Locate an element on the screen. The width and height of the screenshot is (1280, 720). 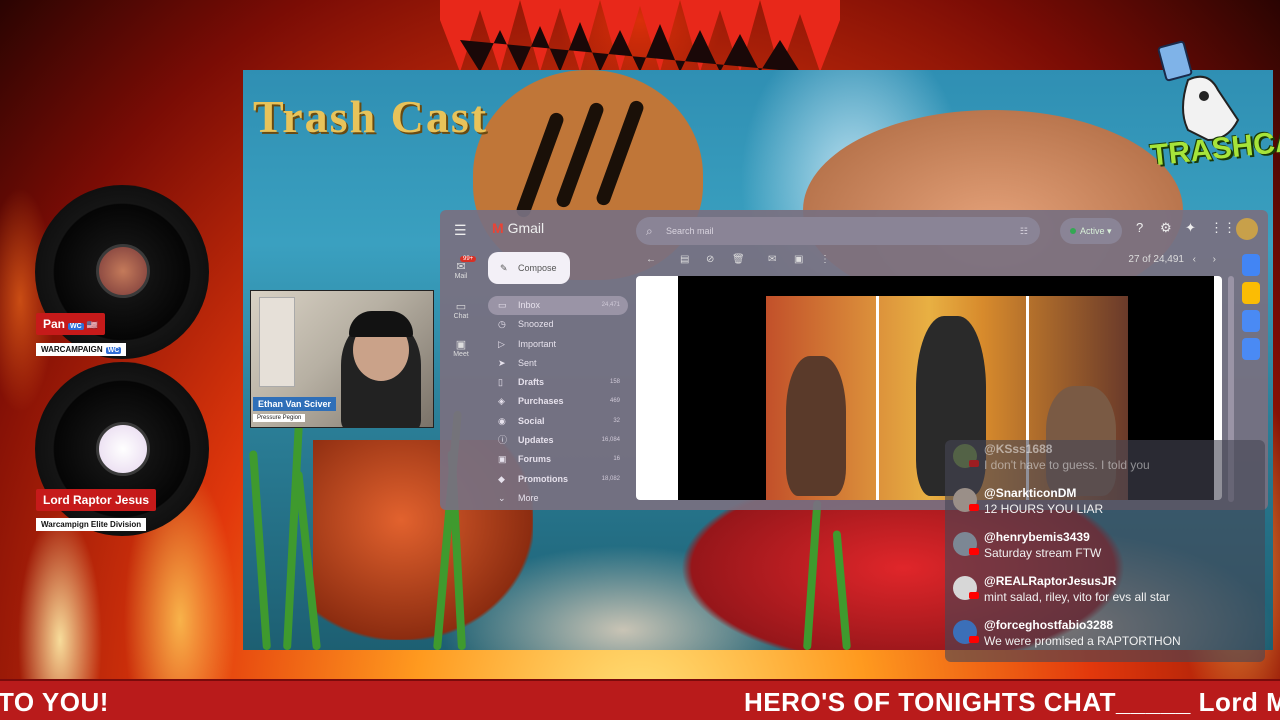
chat-username: @SnarkticonDM is located at coordinates (1030, 493).